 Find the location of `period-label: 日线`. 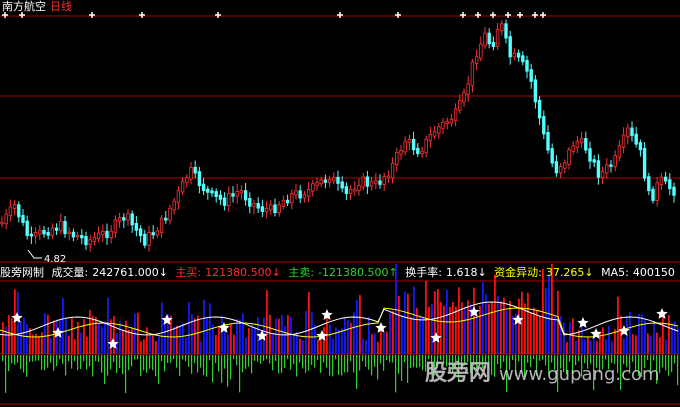

period-label: 日线 is located at coordinates (61, 6).